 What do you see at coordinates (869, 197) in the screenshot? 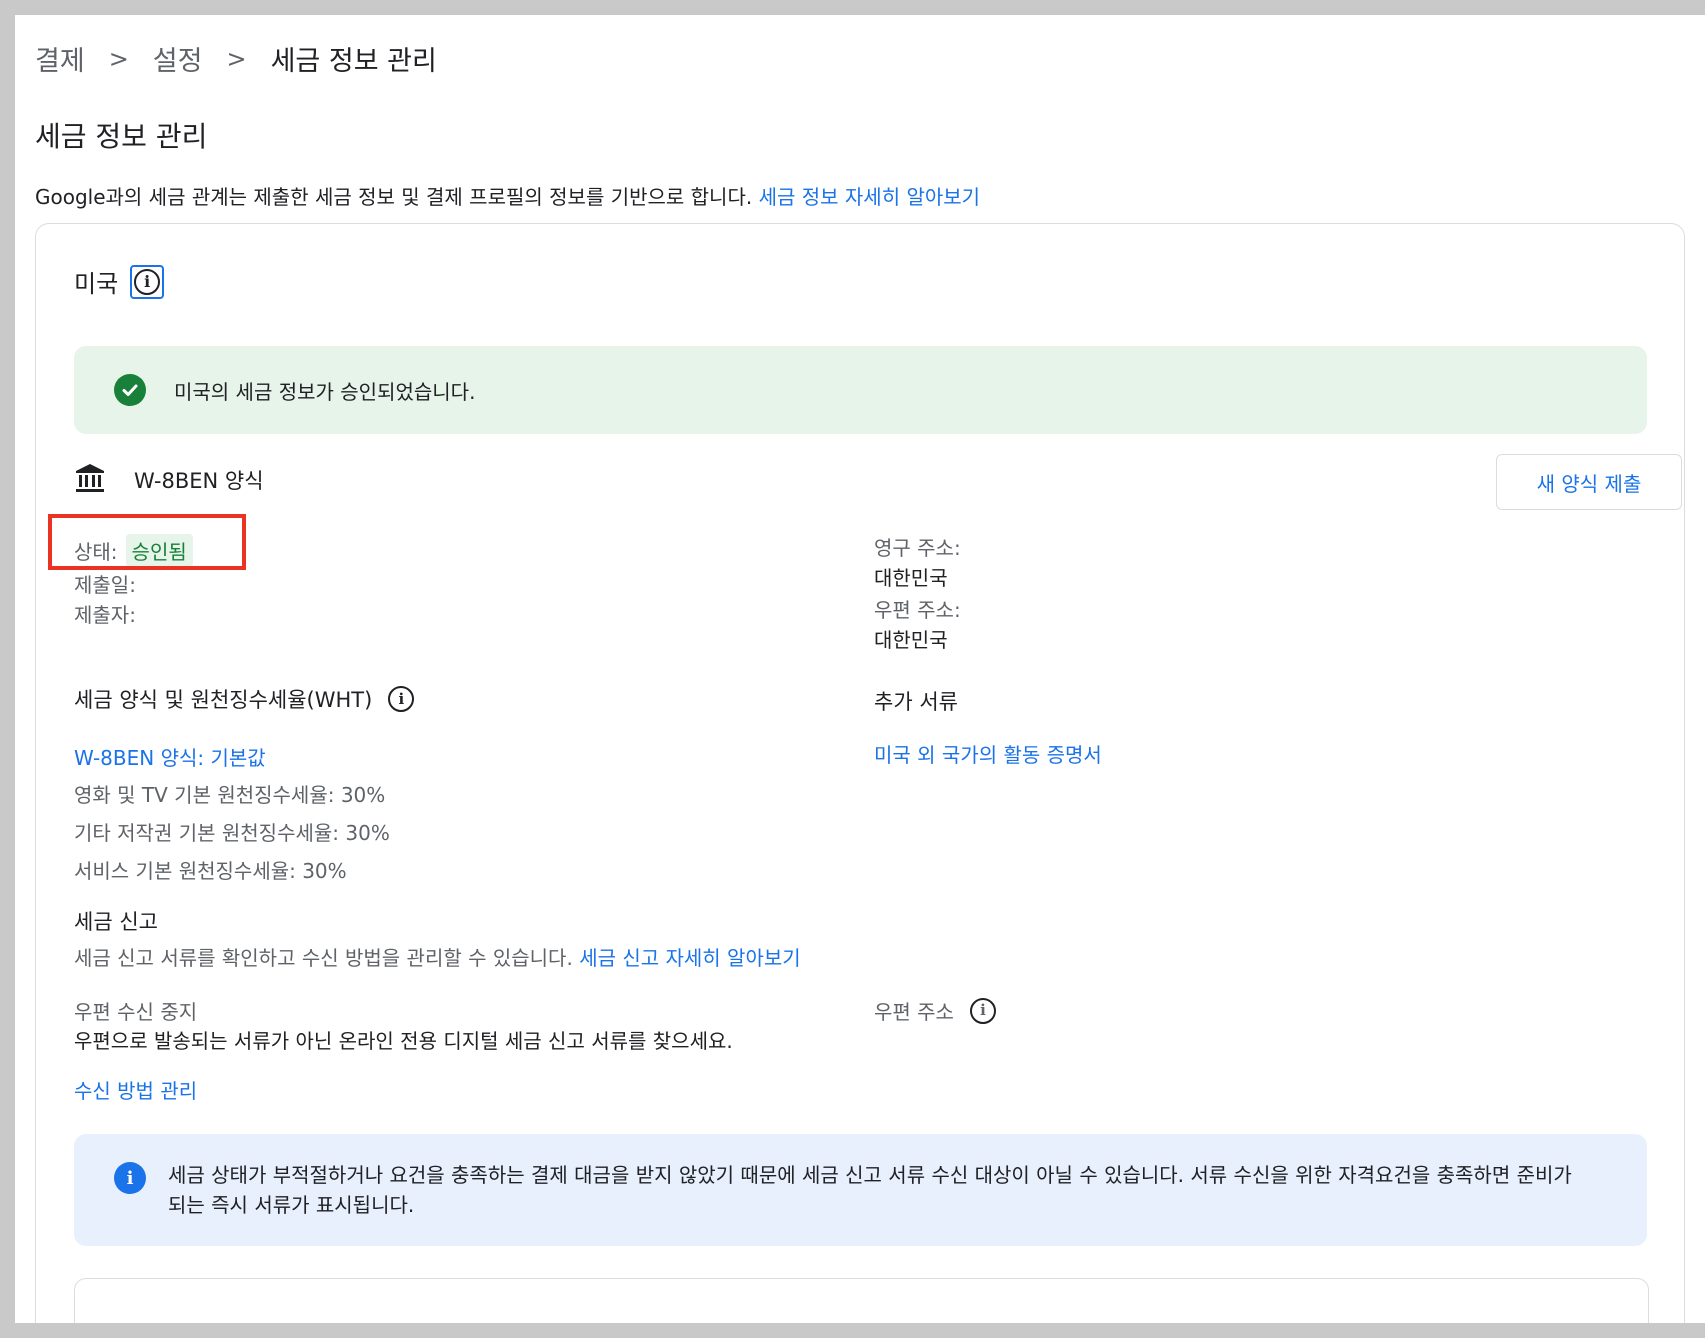
I see `tax-info-learn-more-link: 세금 정보 자세히 알아보기` at bounding box center [869, 197].